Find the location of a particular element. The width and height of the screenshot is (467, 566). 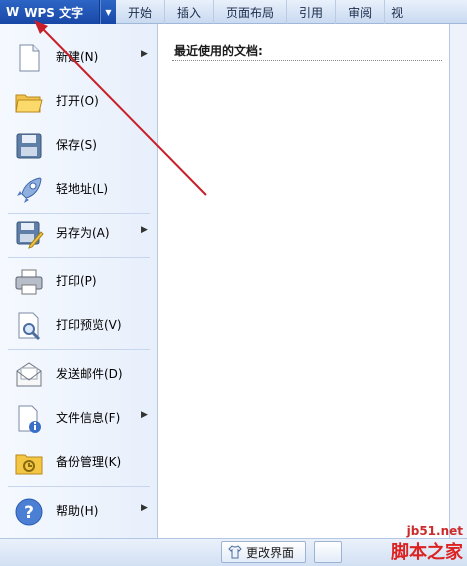

watermark-text: 脚本之家 is located at coordinates (427, 552).